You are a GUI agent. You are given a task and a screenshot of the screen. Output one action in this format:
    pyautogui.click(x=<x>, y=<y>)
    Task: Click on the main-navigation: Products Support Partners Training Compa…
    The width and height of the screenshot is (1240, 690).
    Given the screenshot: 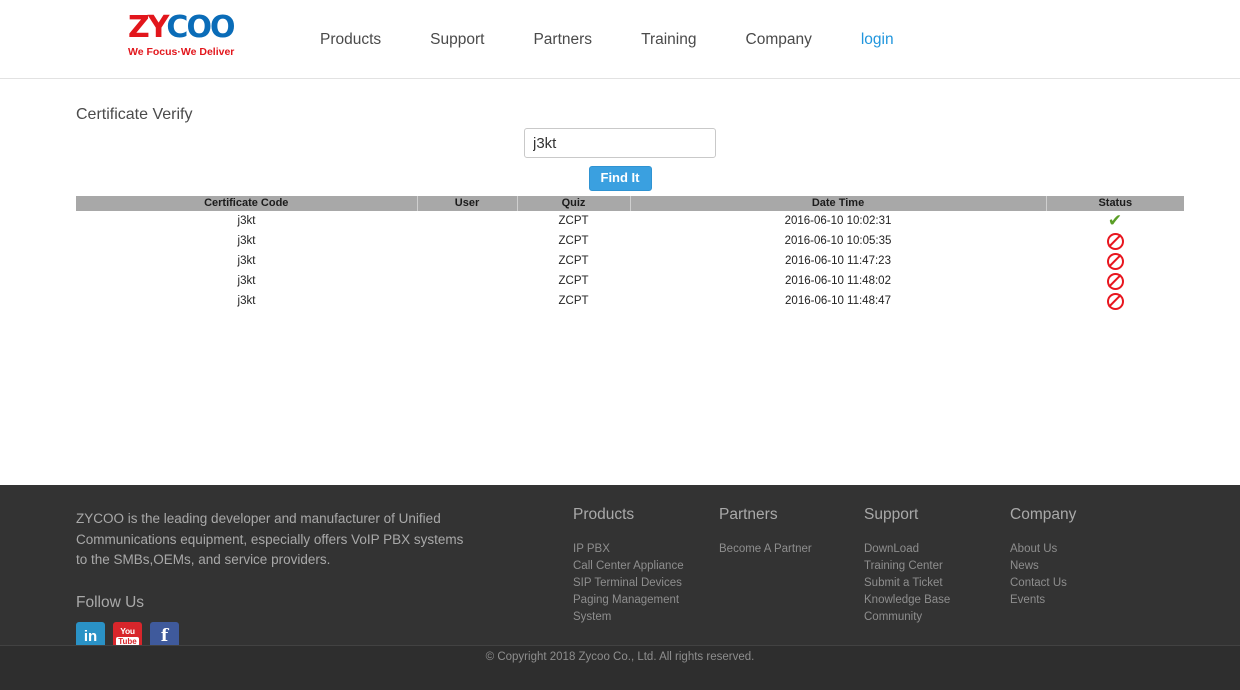 What is the action you would take?
    pyautogui.click(x=607, y=39)
    